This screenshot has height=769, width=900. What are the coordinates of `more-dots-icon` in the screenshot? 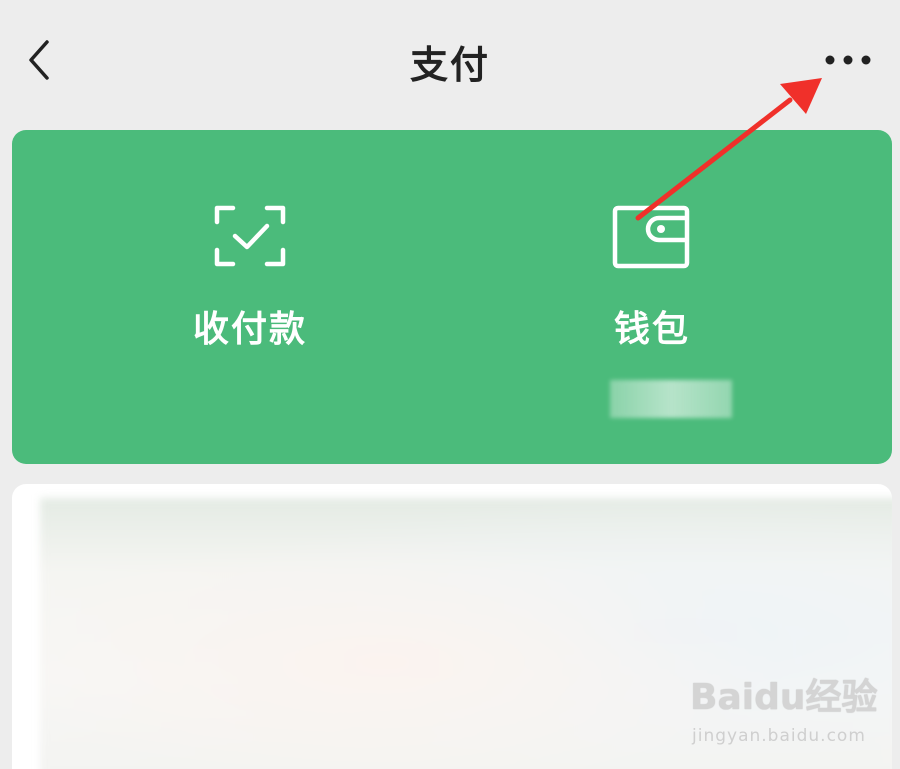 It's located at (848, 60).